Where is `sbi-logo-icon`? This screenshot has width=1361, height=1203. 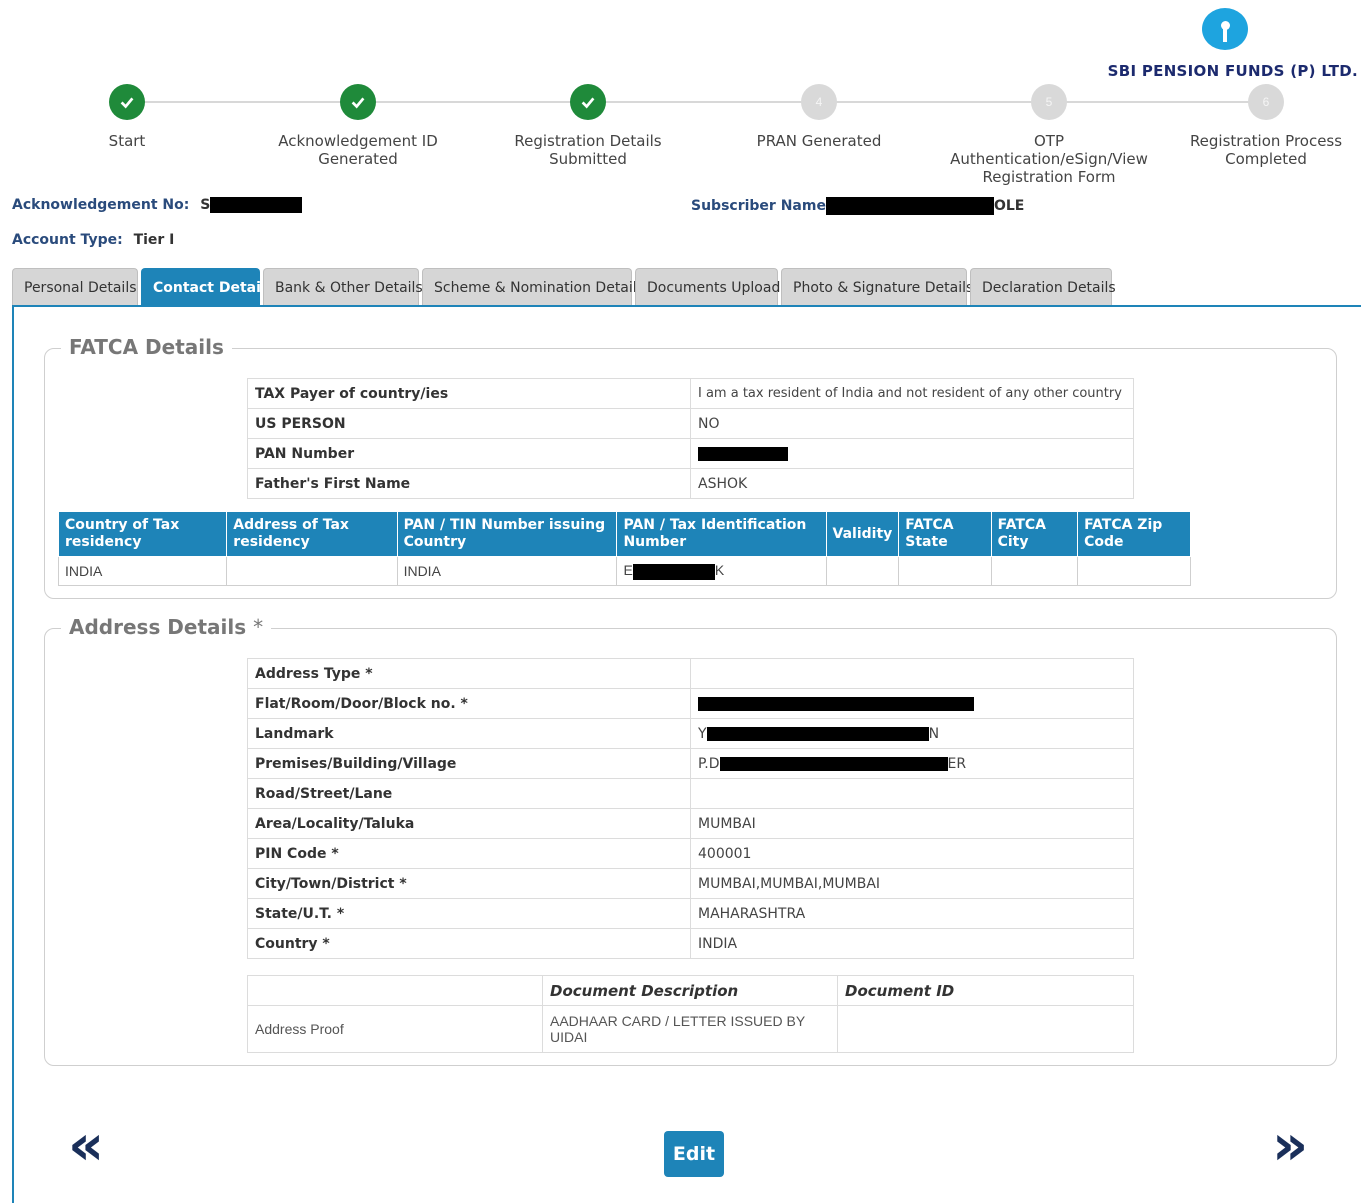 sbi-logo-icon is located at coordinates (1225, 29).